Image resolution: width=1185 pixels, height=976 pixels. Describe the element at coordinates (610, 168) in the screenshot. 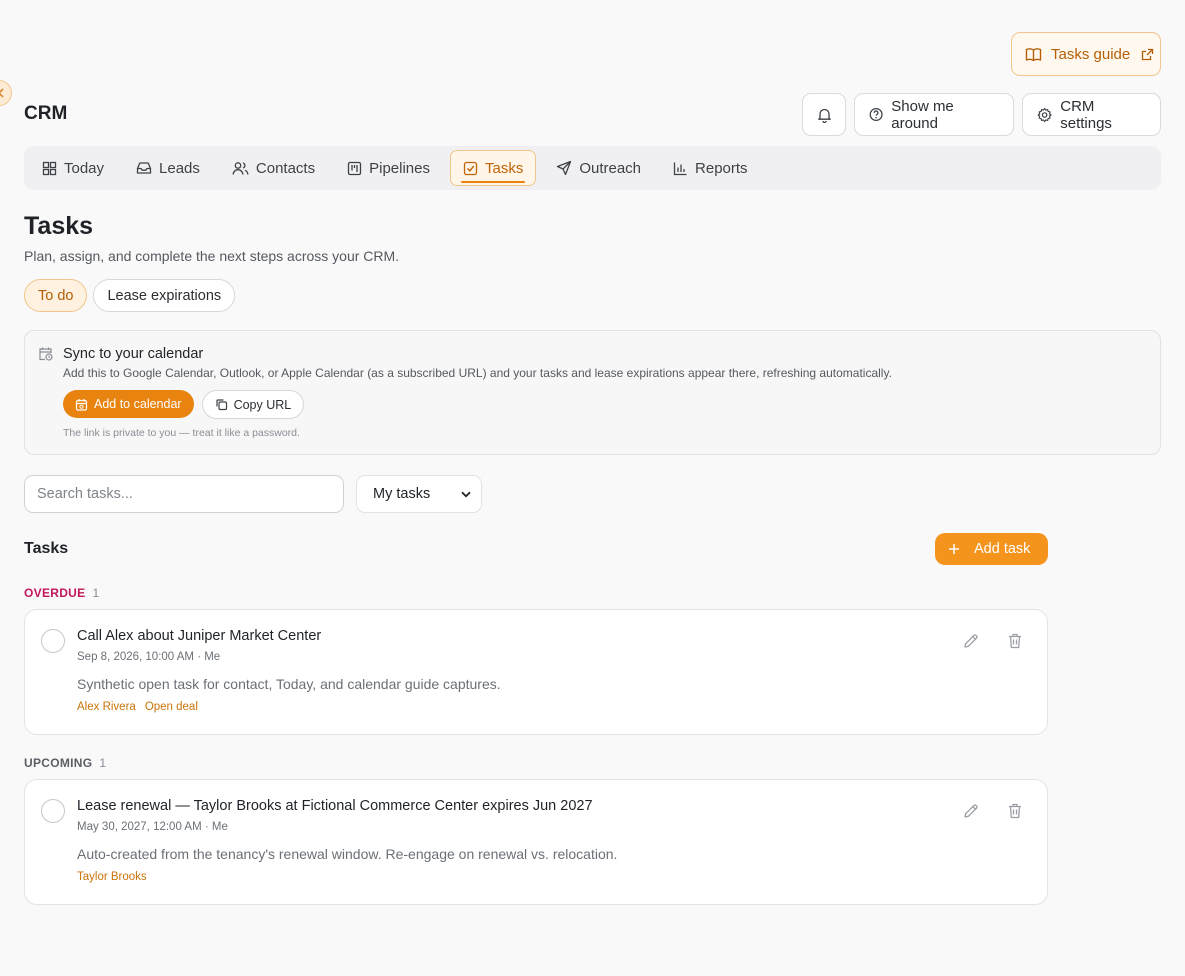

I see `tab-outreach-label: Outreach` at that location.